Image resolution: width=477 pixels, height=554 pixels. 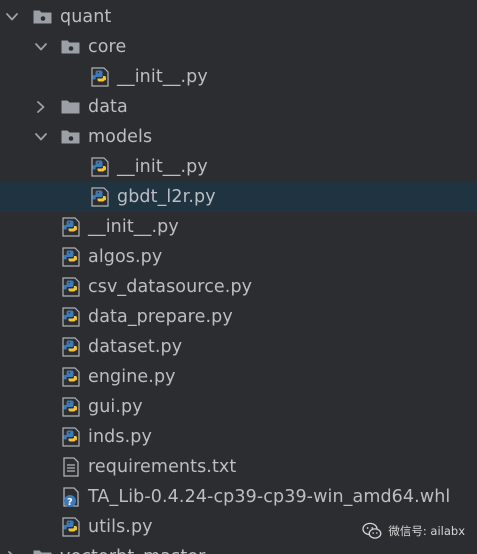 I want to click on tree-item-label: algos.py, so click(x=125, y=257).